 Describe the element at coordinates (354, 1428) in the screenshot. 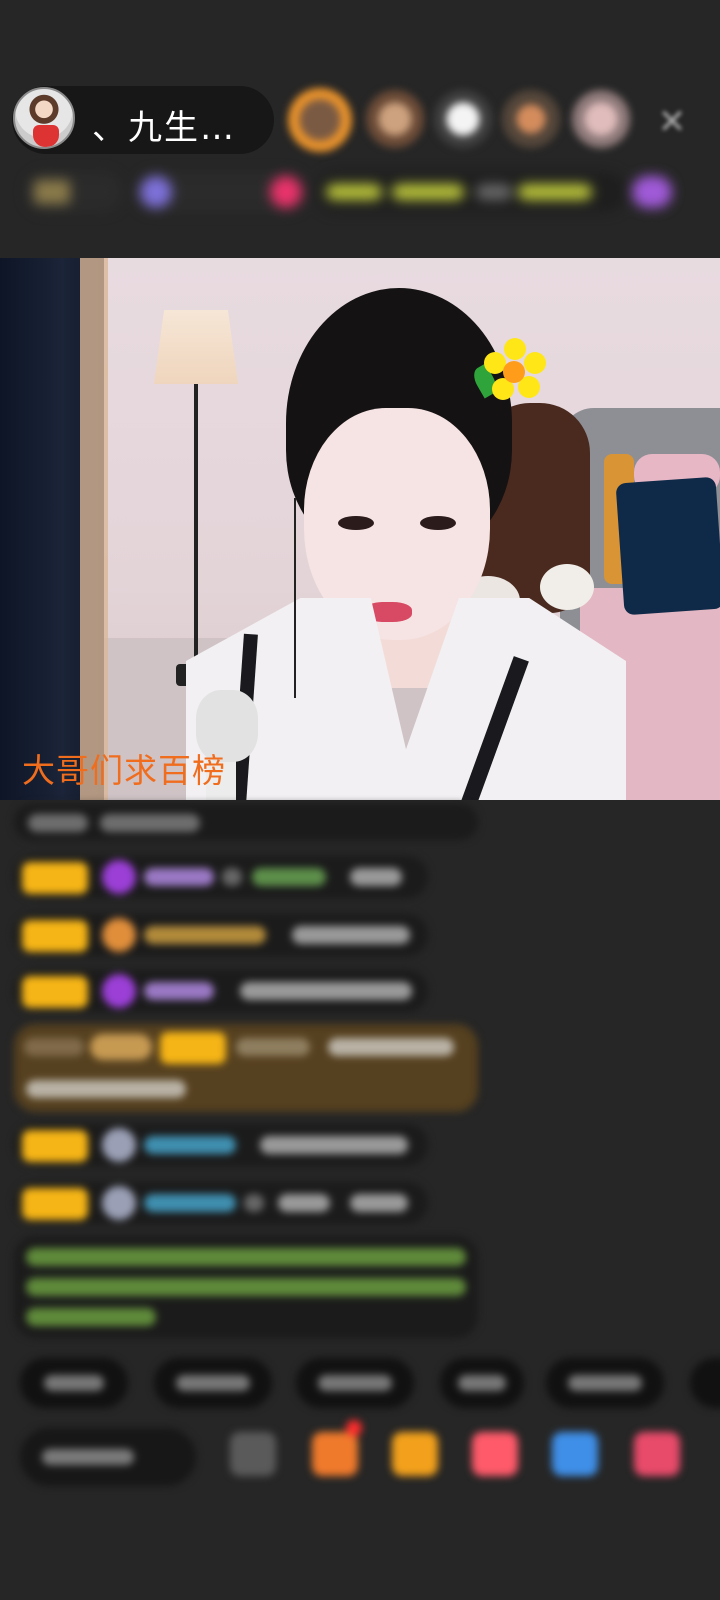

I see `notification-dot-icon` at that location.